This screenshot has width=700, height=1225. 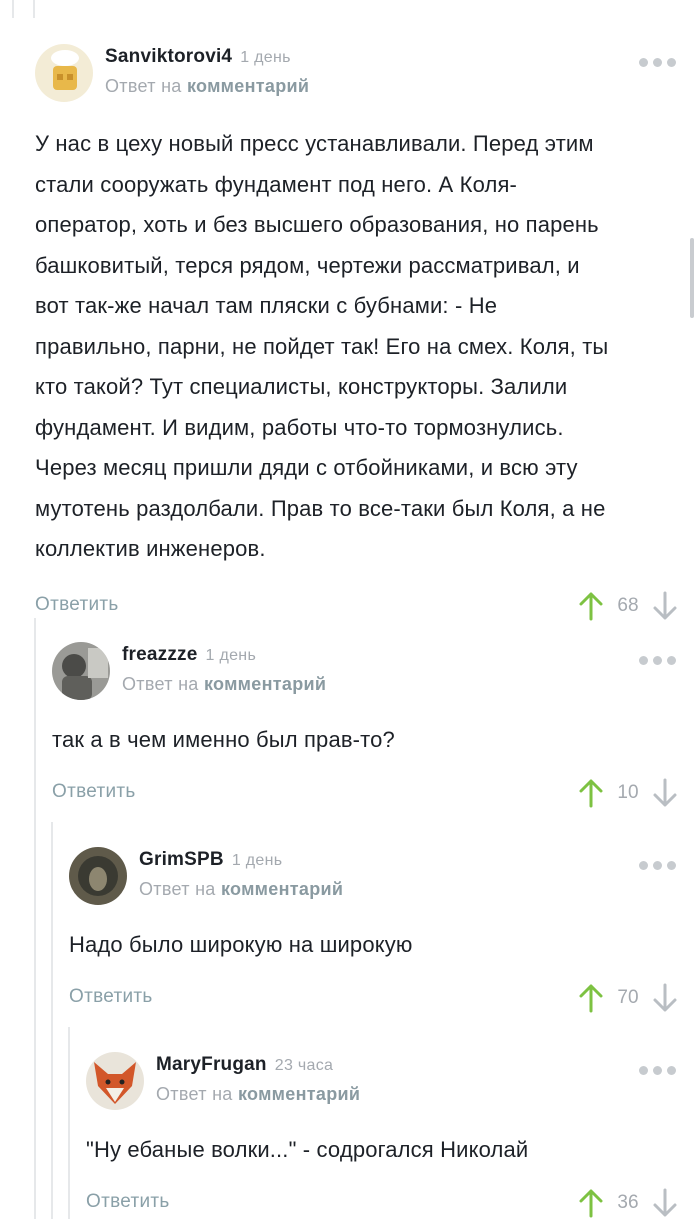 I want to click on comment-header: freazzze 1 день Ответ на комментарий, so click(x=376, y=682).